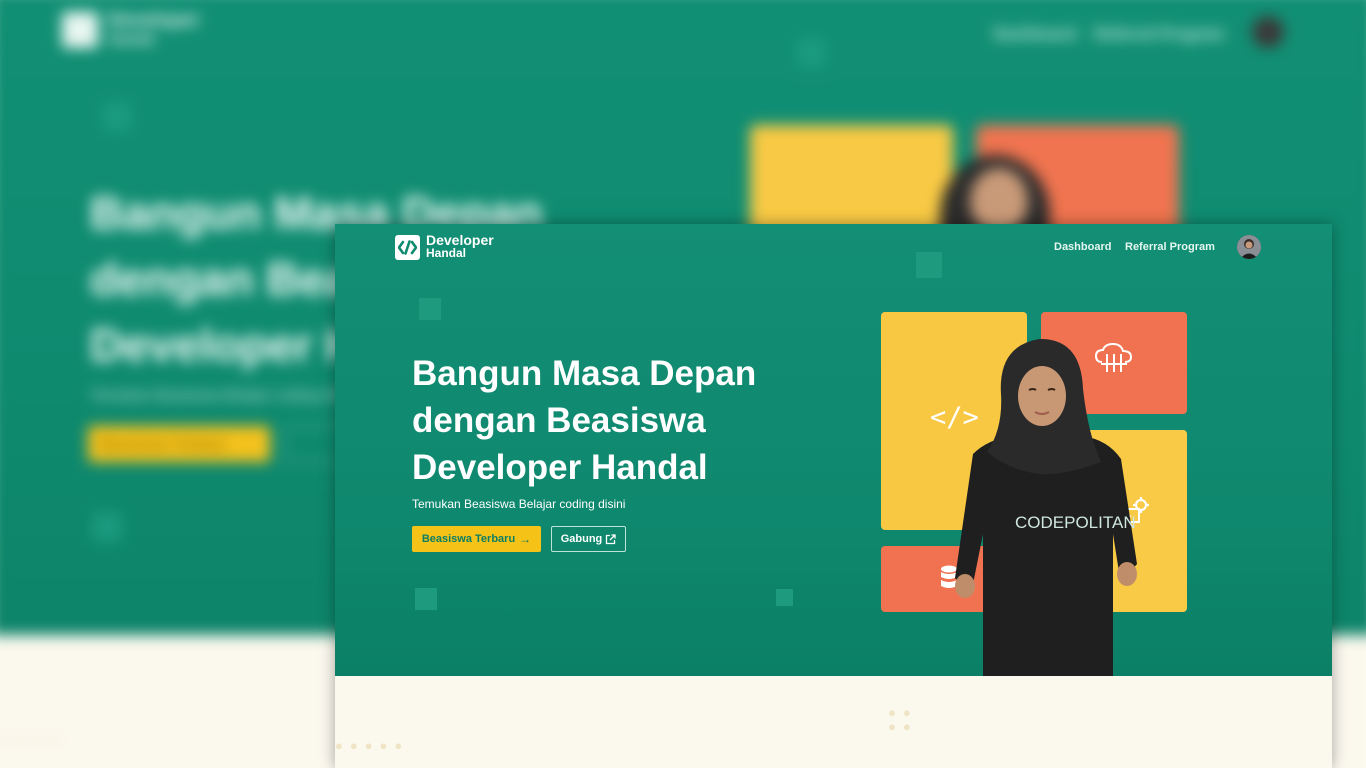 This screenshot has width=1366, height=768. Describe the element at coordinates (560, 467) in the screenshot. I see `hero-headline-line3: Developer Handal` at that location.